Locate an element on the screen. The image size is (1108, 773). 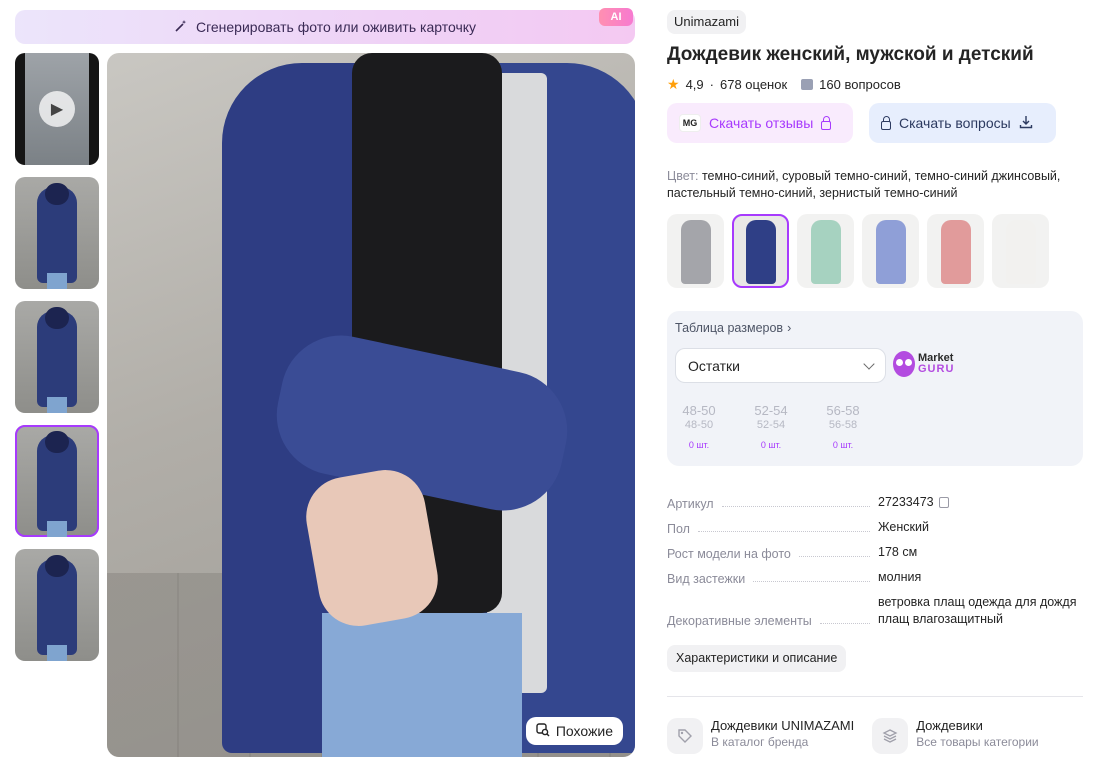
mg-logo-icon: MG is located at coordinates (690, 123).